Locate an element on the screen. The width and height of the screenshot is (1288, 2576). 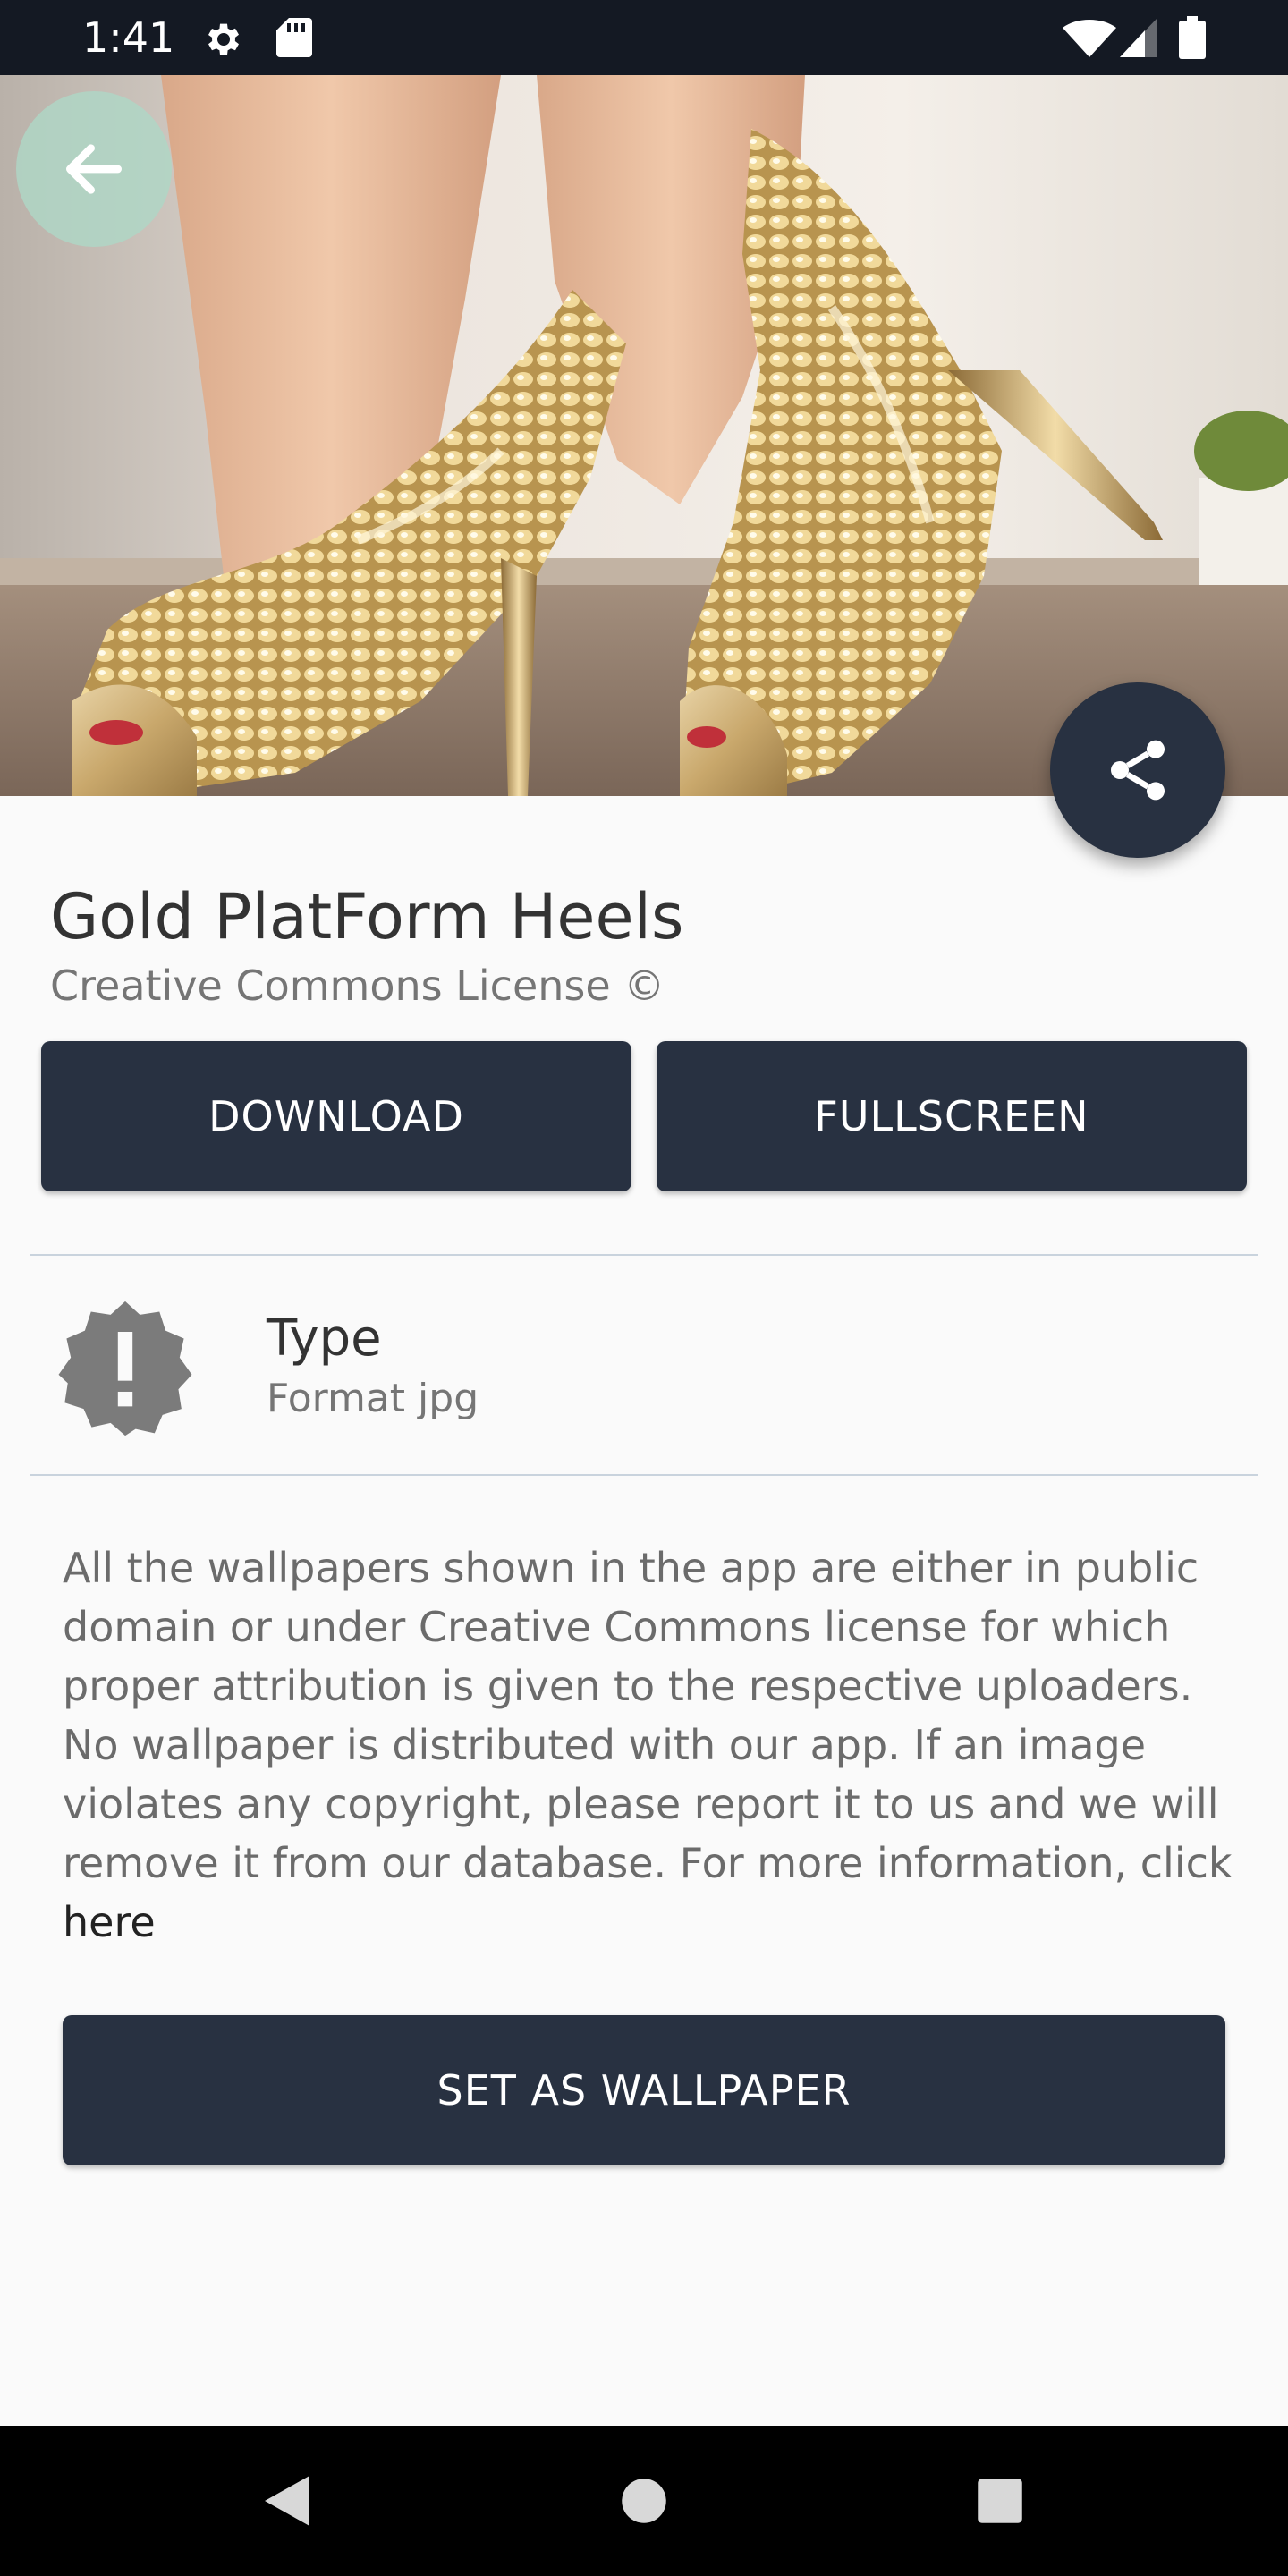
fullscreen-button: FULLSCREEN is located at coordinates (952, 1116).